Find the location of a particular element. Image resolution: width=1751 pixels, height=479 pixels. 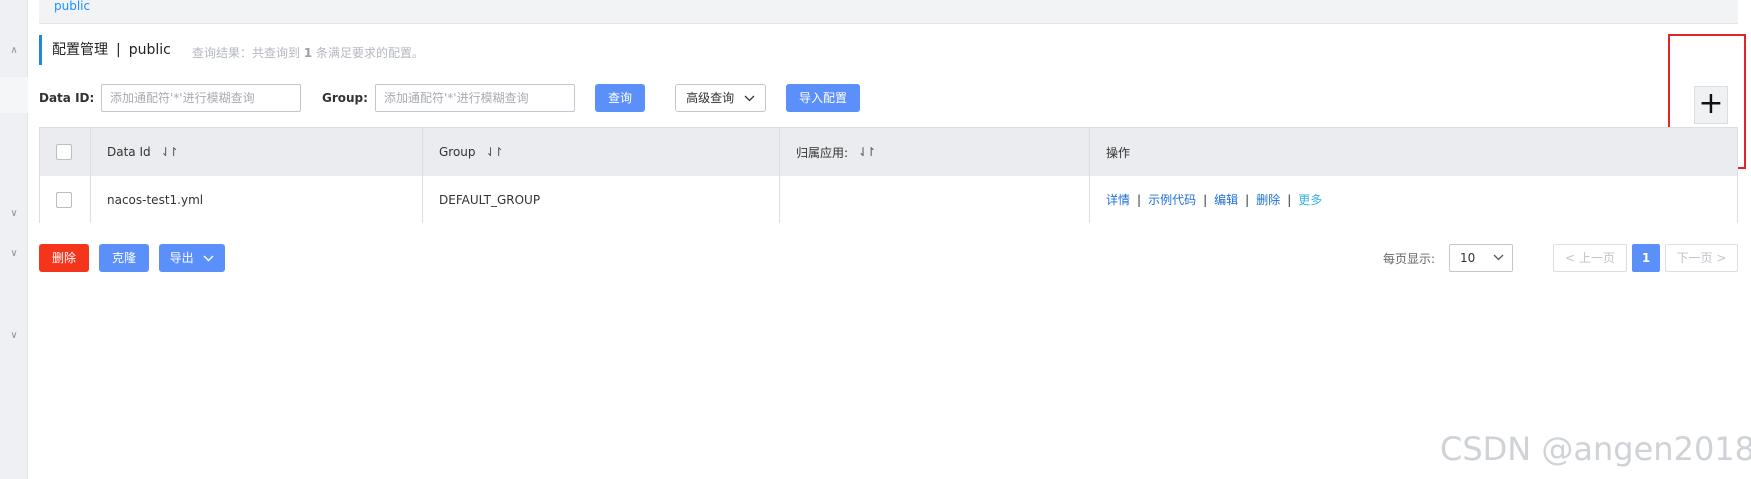

add-config-button: + is located at coordinates (1711, 105).